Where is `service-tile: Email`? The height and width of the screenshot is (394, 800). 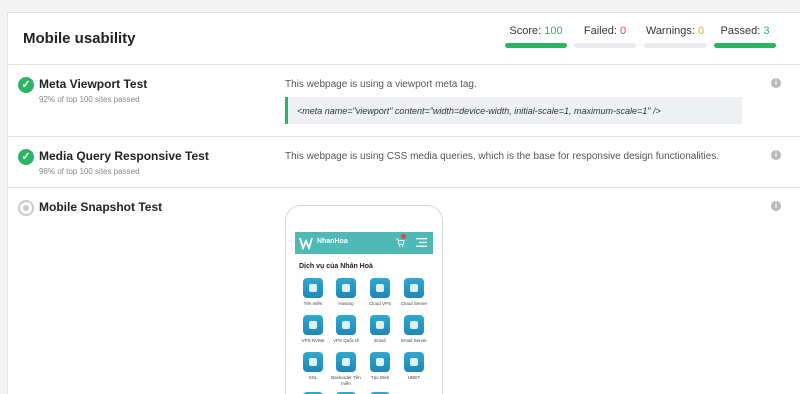
service-tile: Email is located at coordinates (380, 329).